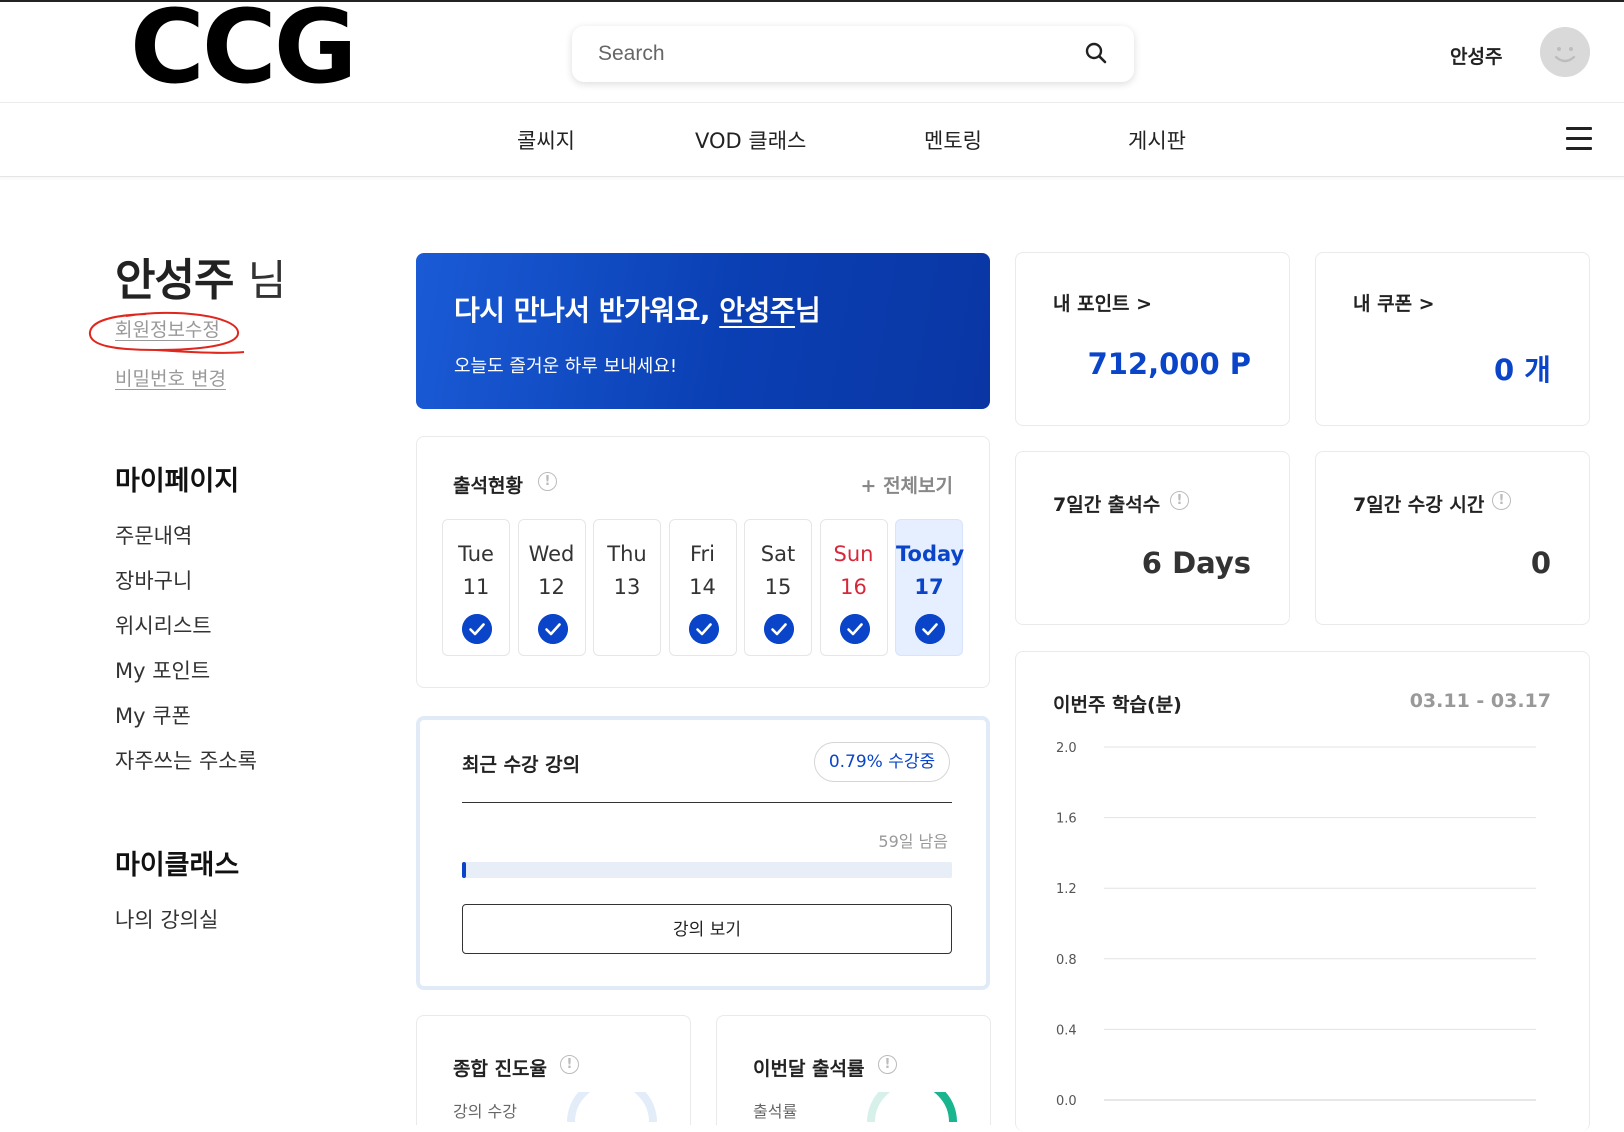 The image size is (1624, 1132). Describe the element at coordinates (587, 310) in the screenshot. I see `greeting-prefix: 다시 만나서 반가워요,` at that location.